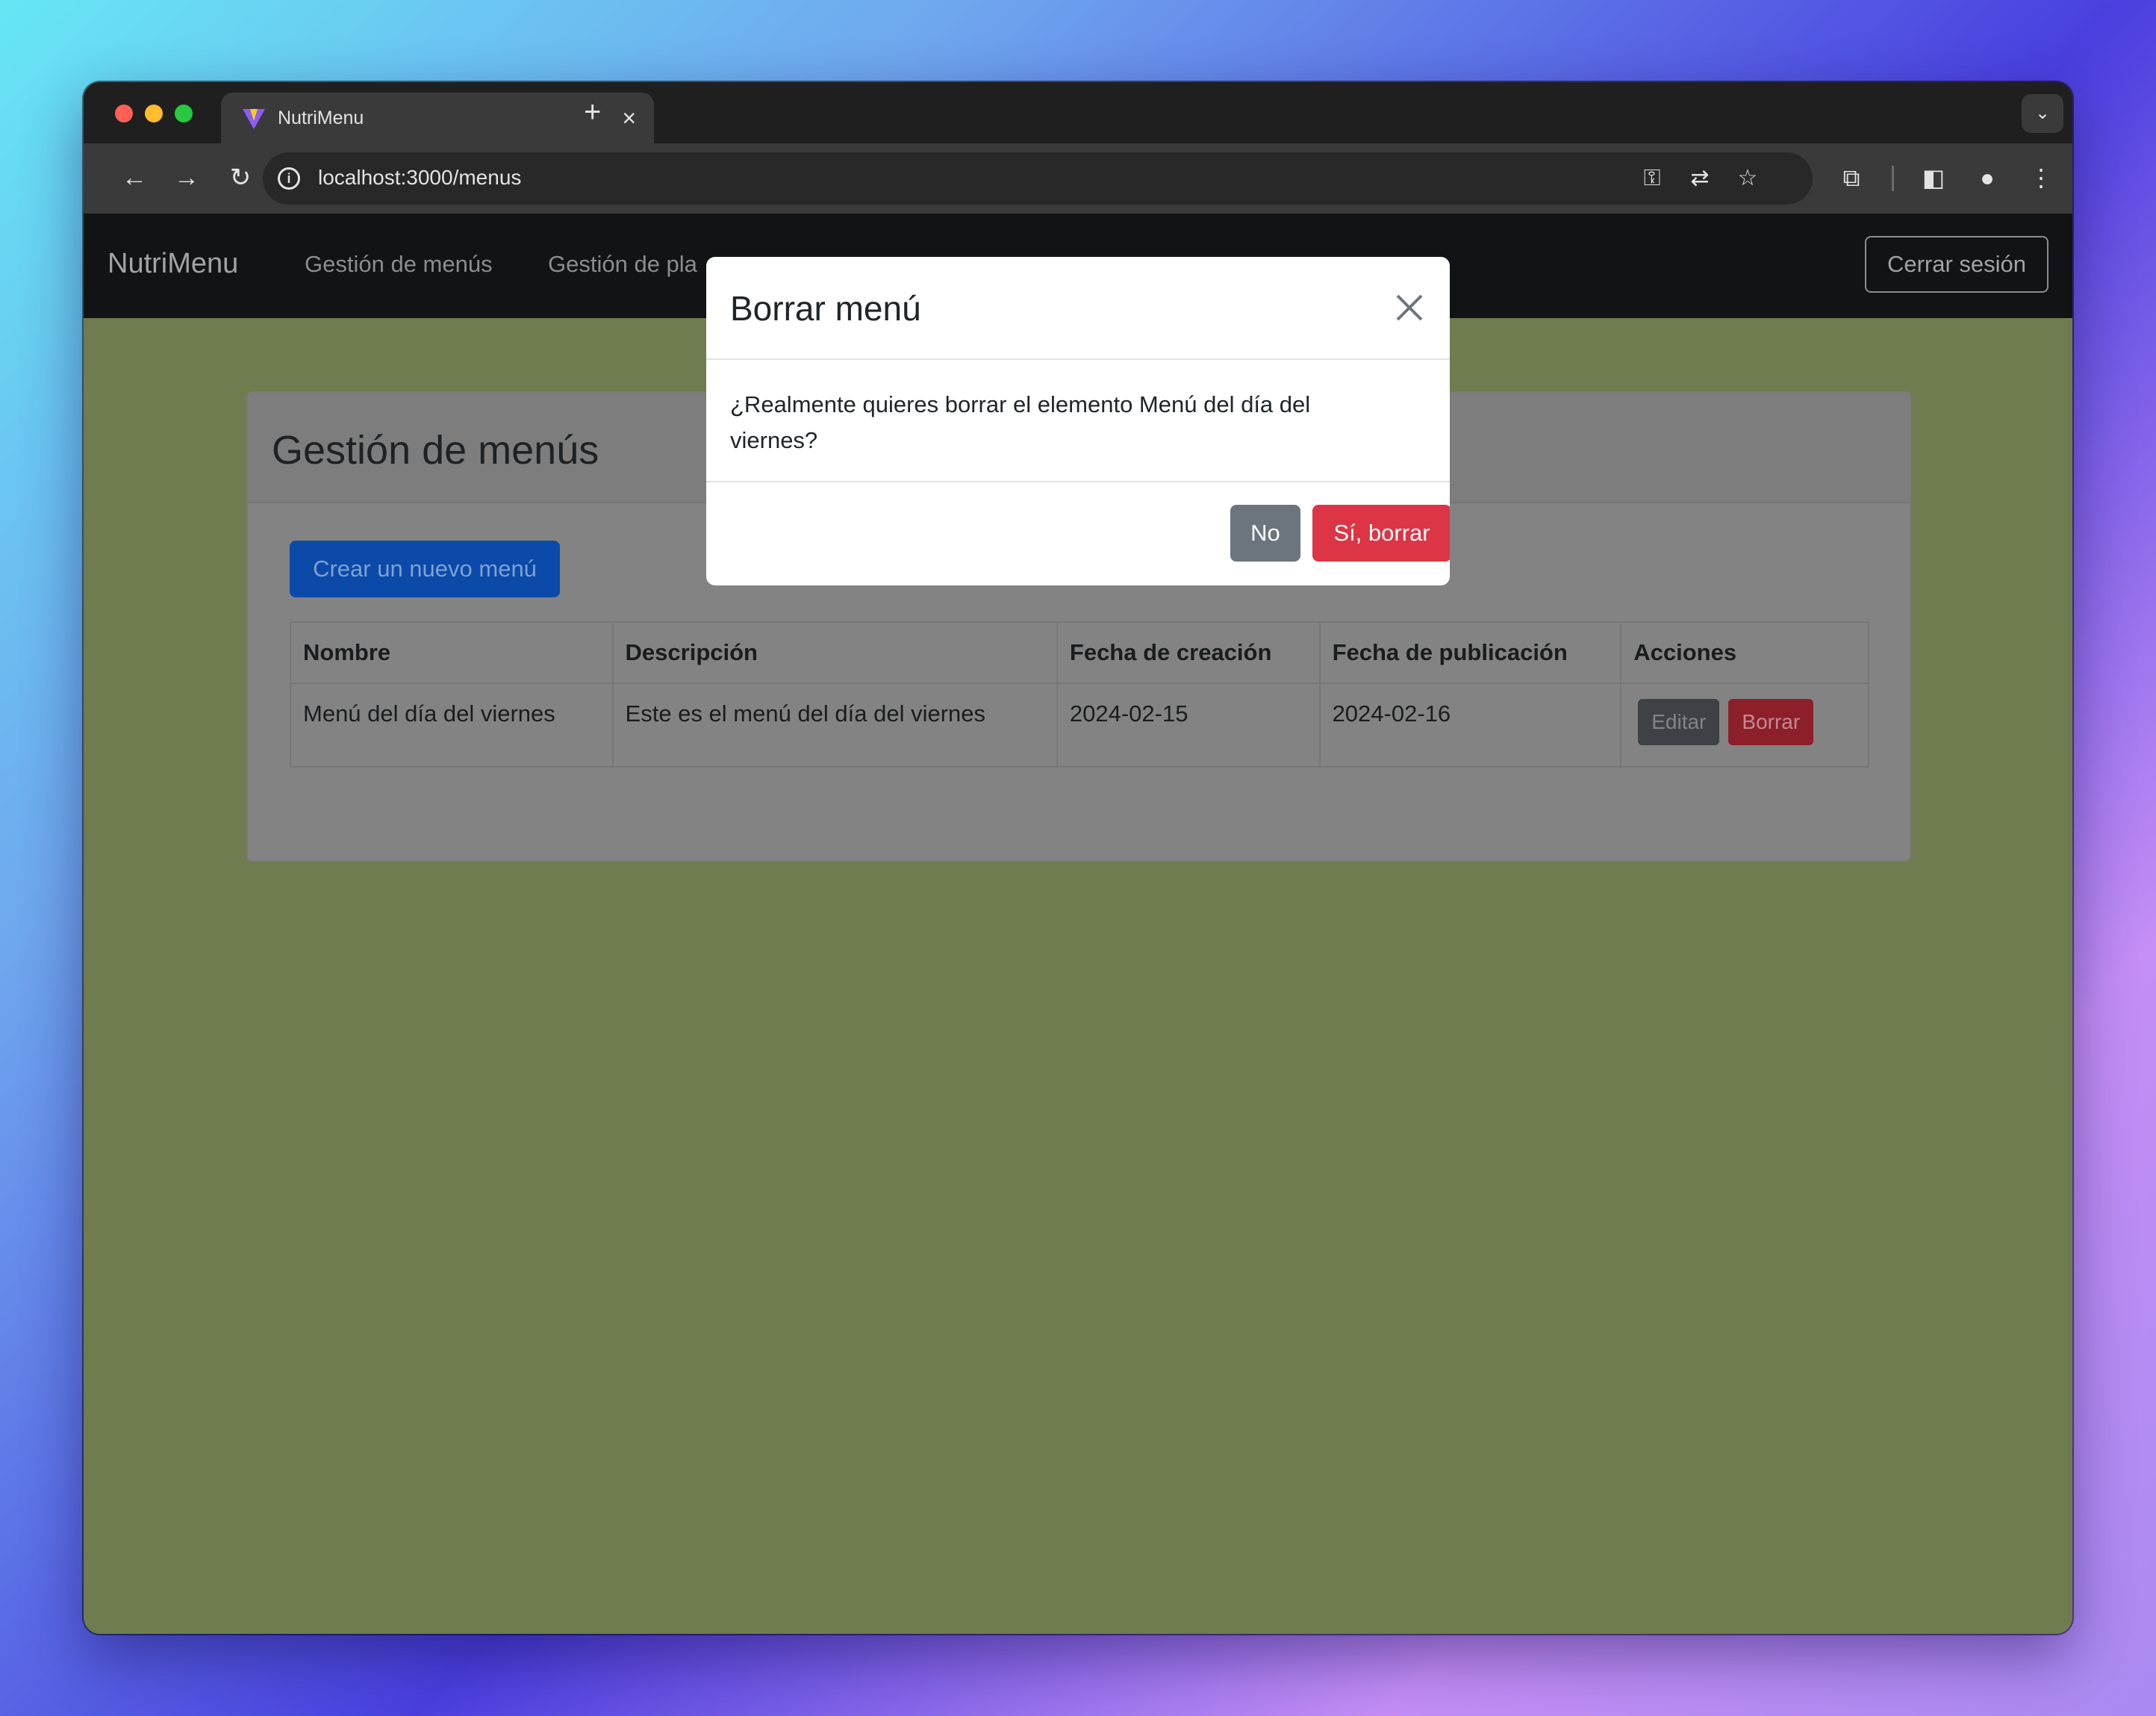 The width and height of the screenshot is (2156, 1716). I want to click on profile-icon: ●, so click(1987, 178).